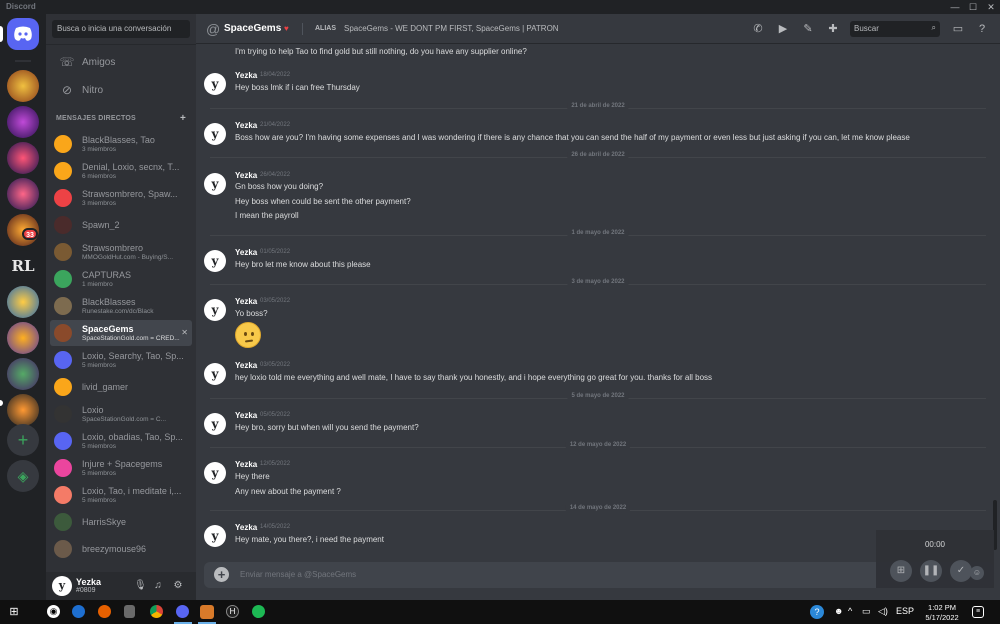 Image resolution: width=1000 pixels, height=624 pixels. I want to click on network-icon: ▭, so click(866, 611).